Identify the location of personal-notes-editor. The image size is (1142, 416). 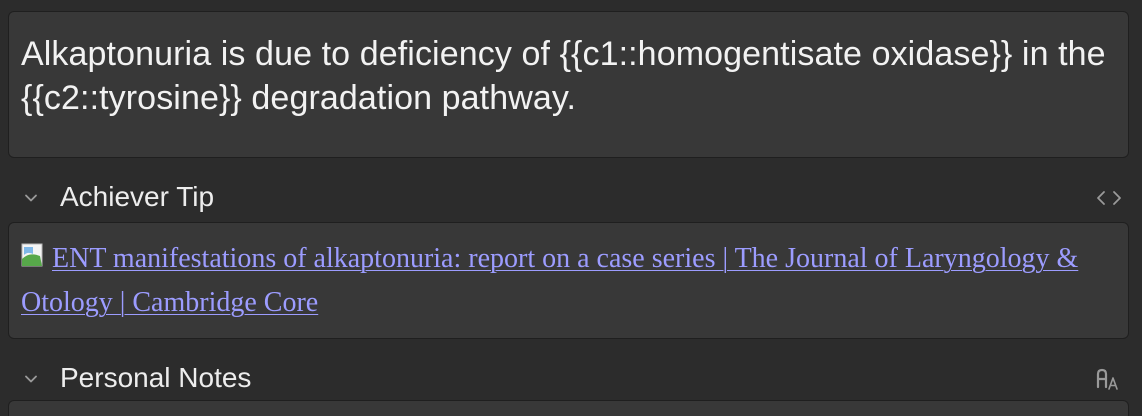
(568, 408).